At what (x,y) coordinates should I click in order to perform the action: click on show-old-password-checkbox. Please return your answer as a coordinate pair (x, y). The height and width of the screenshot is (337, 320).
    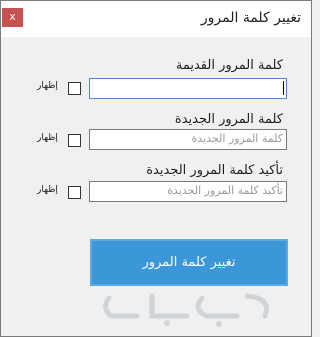
    Looking at the image, I should click on (74, 88).